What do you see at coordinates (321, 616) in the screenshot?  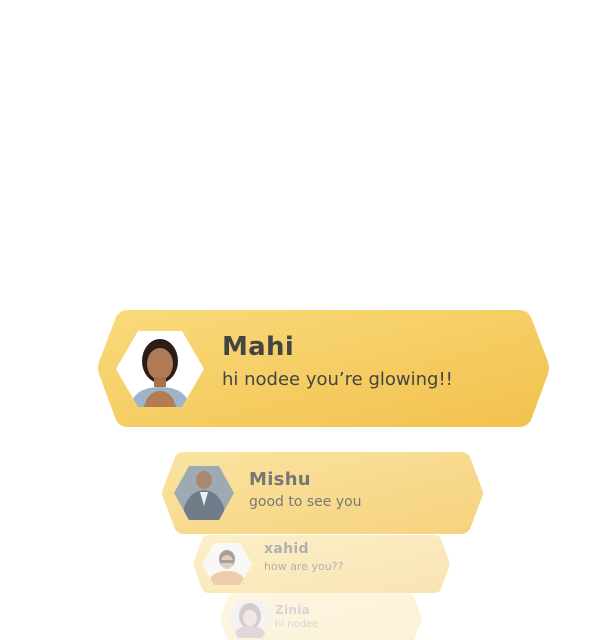 I see `notification-card-zinia: Zinia hi nodee` at bounding box center [321, 616].